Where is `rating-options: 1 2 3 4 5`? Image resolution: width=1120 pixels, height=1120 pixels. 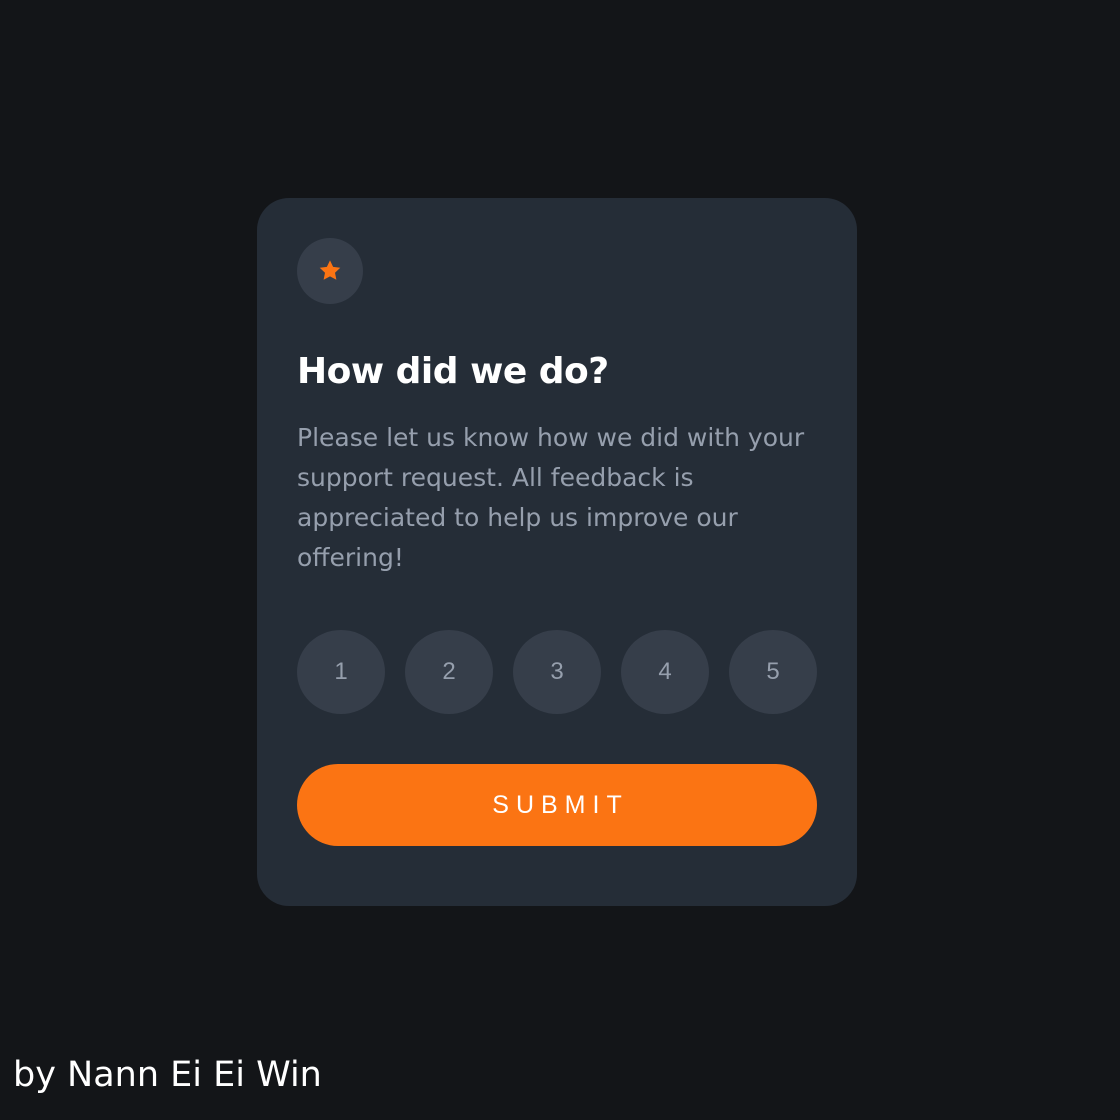 rating-options: 1 2 3 4 5 is located at coordinates (557, 672).